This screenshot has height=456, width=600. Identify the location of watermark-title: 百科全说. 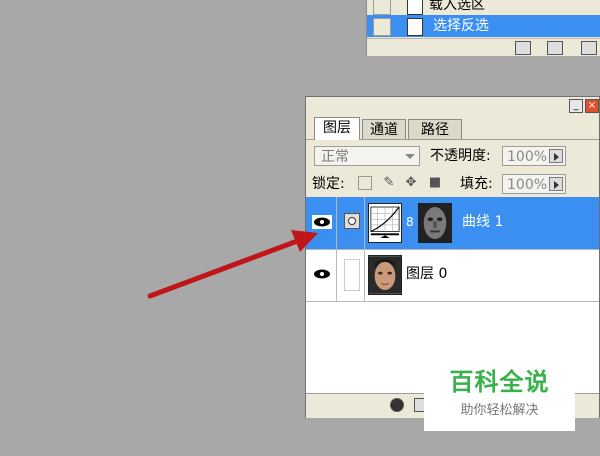
(499, 382).